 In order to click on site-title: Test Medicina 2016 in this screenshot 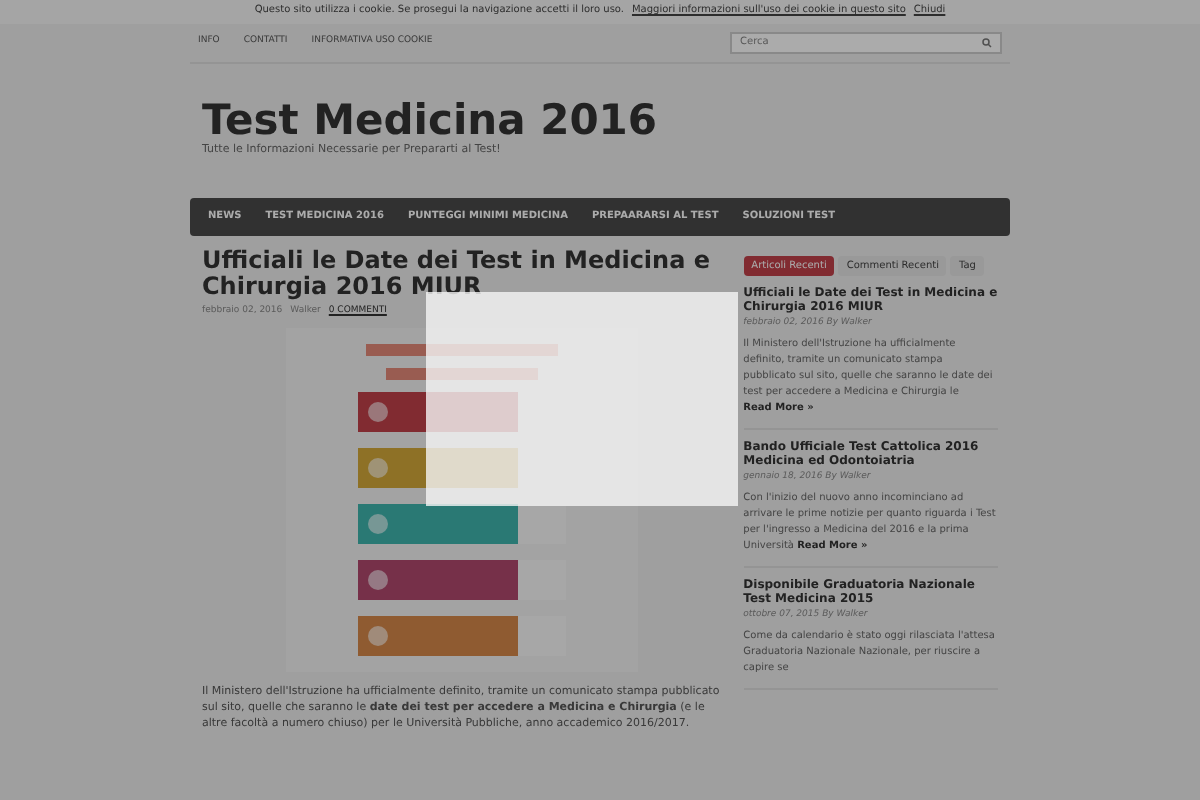, I will do `click(600, 120)`.